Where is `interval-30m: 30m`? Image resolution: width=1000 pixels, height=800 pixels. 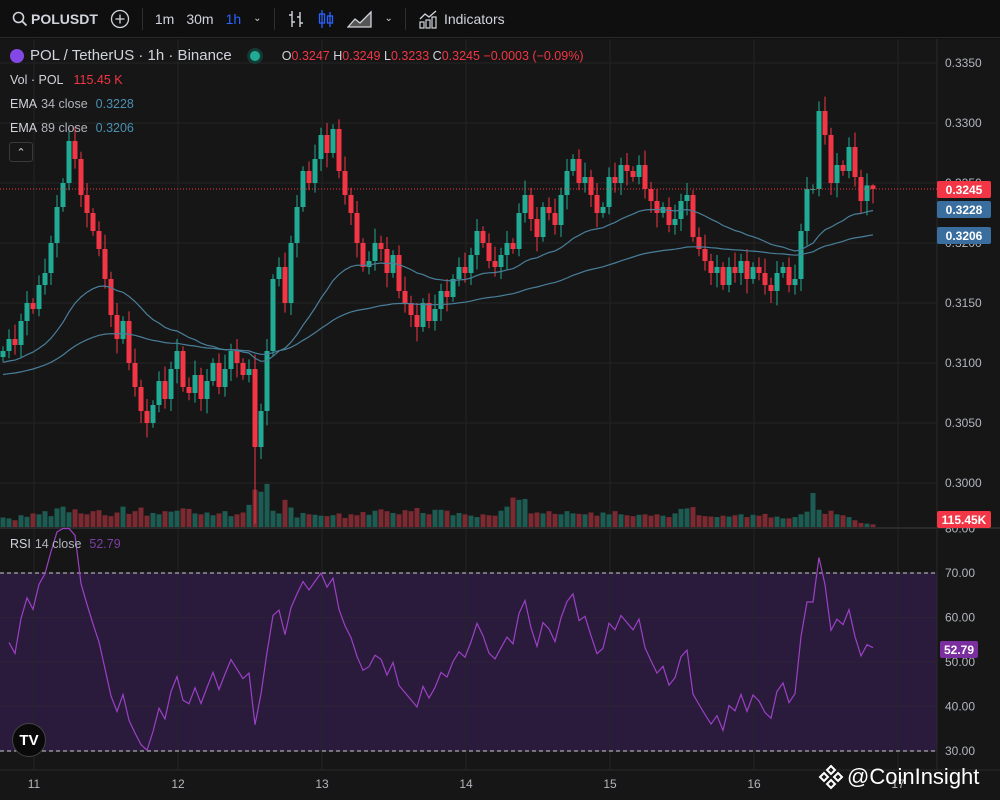 interval-30m: 30m is located at coordinates (199, 19).